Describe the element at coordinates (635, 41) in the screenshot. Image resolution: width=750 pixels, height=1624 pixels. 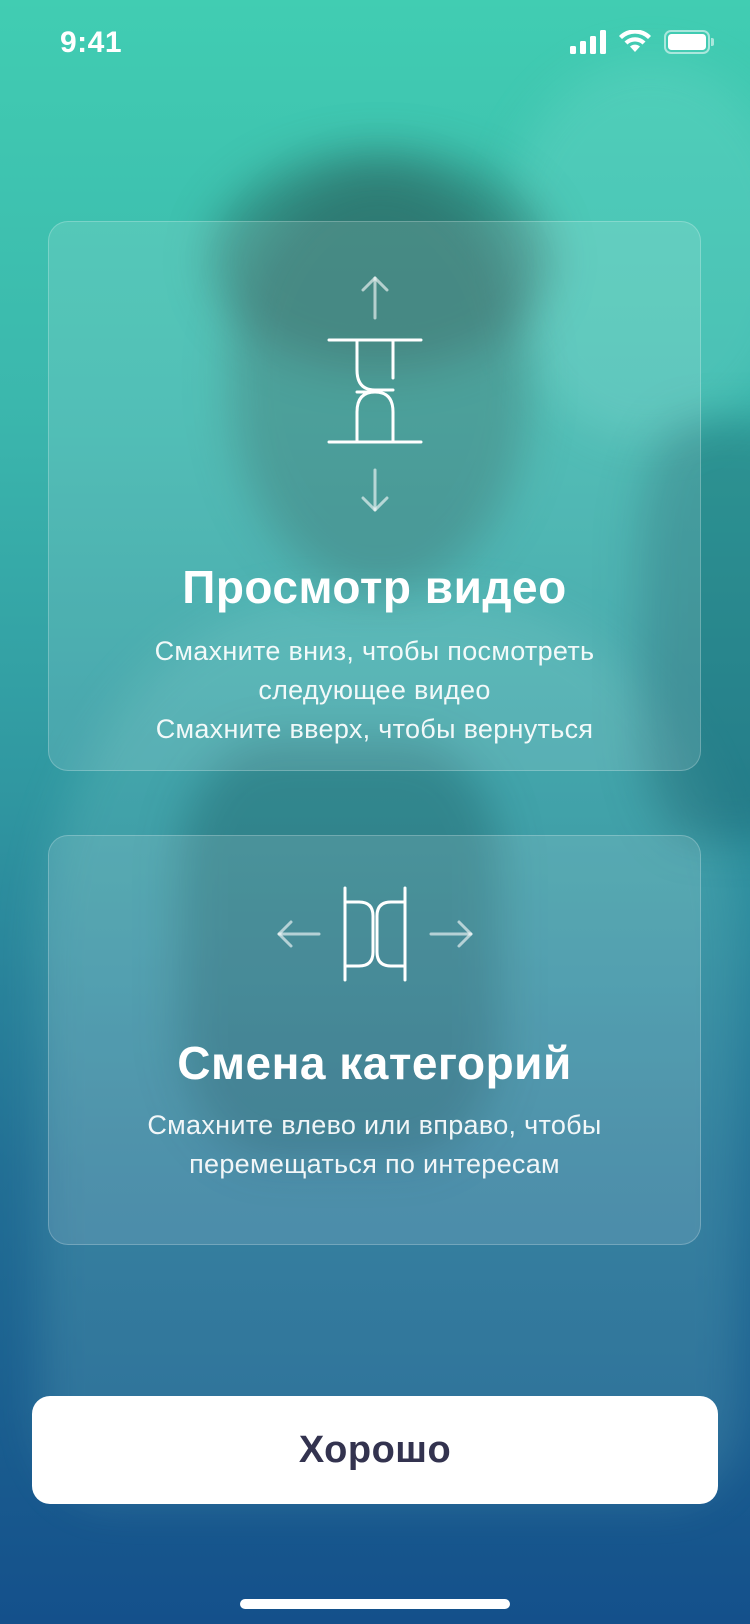
I see `wifi-icon` at that location.